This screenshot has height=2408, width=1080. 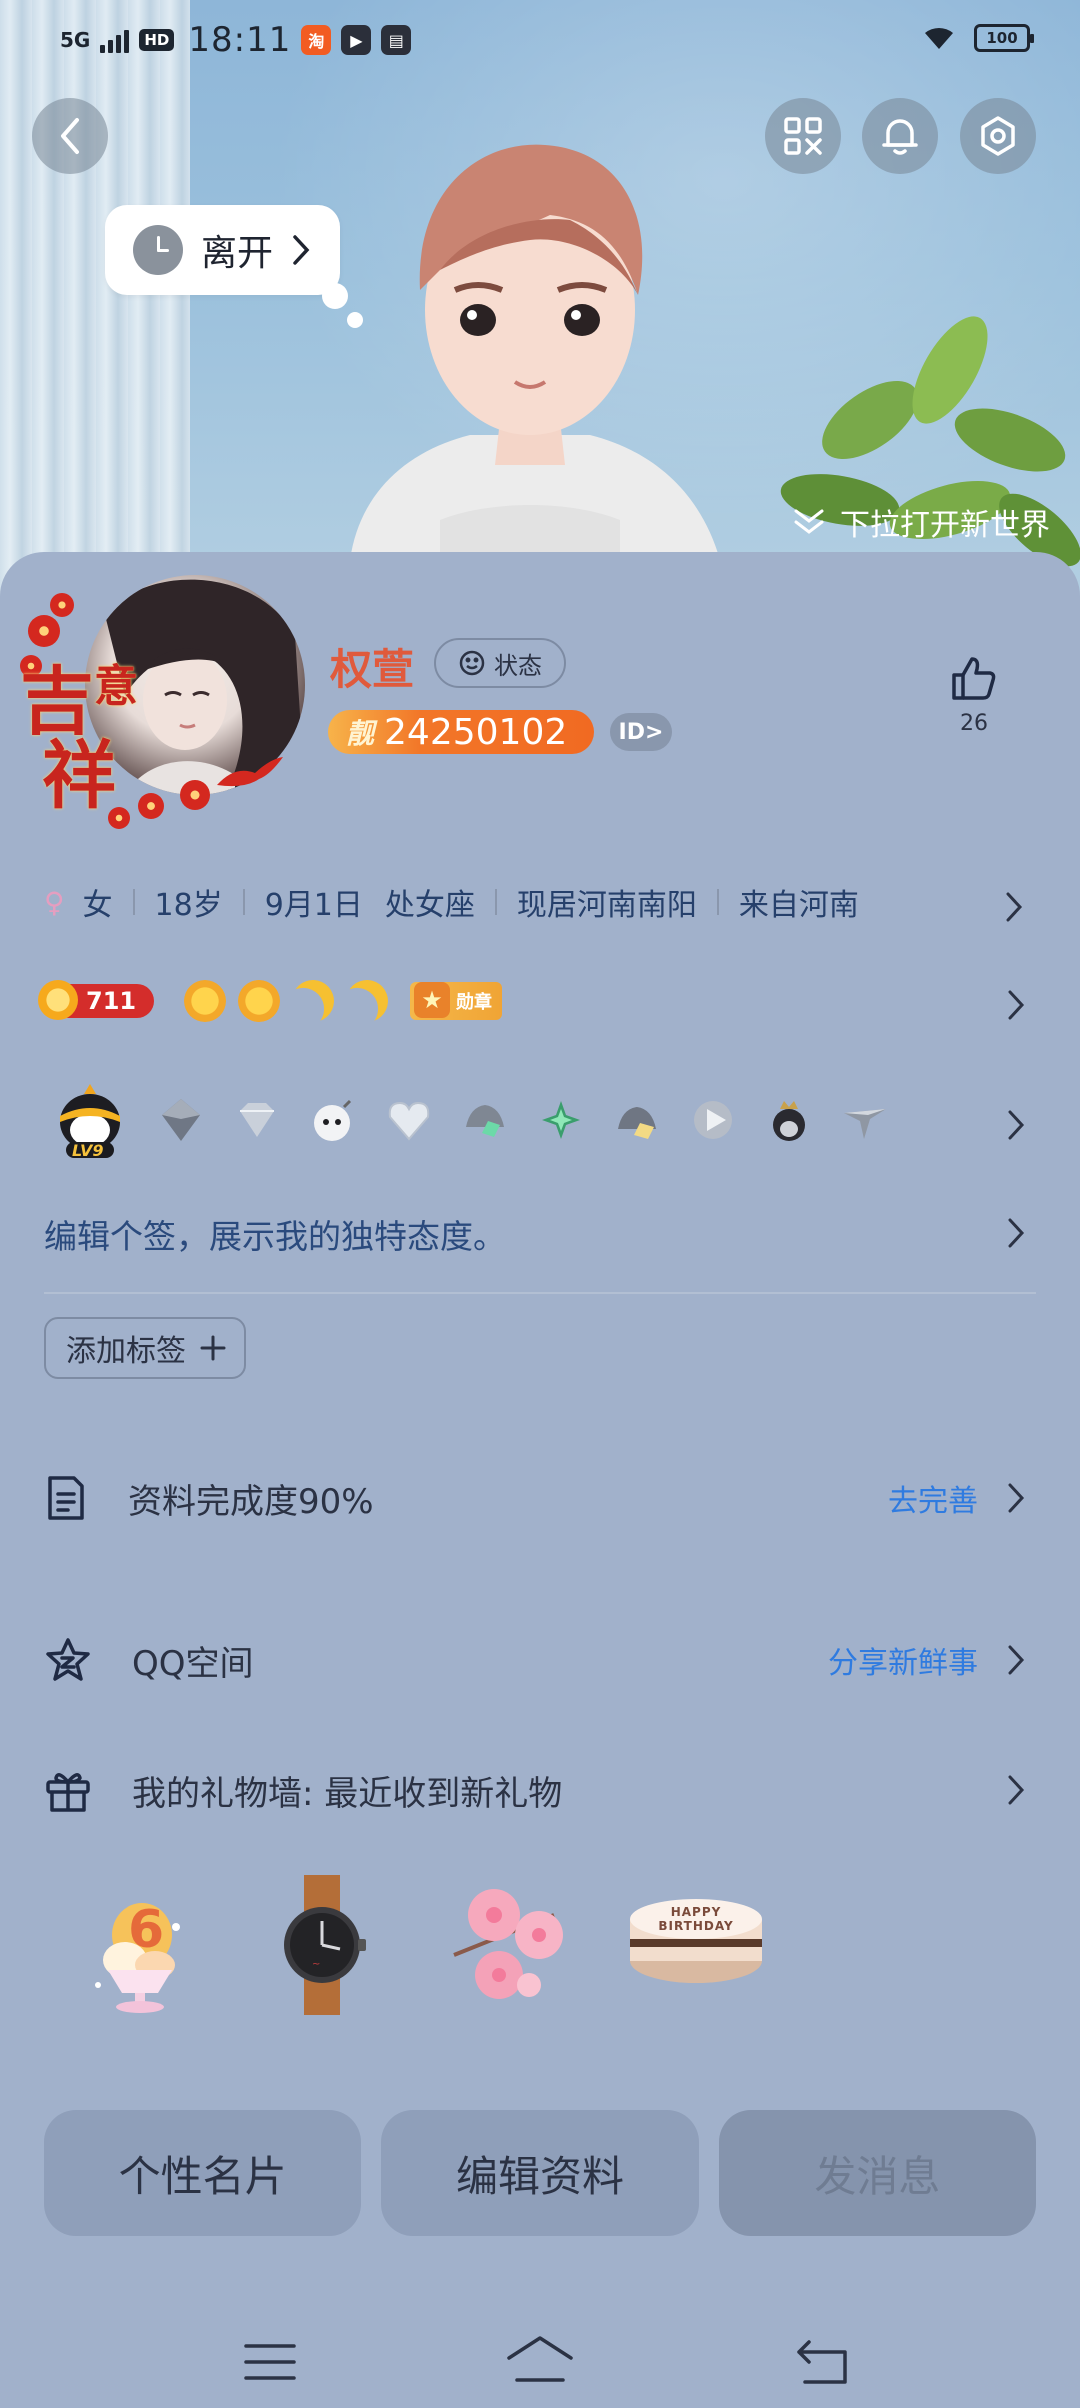 I want to click on status-bar: 5G HD 18:11 淘 ▶ ▤ 100, so click(x=540, y=42).